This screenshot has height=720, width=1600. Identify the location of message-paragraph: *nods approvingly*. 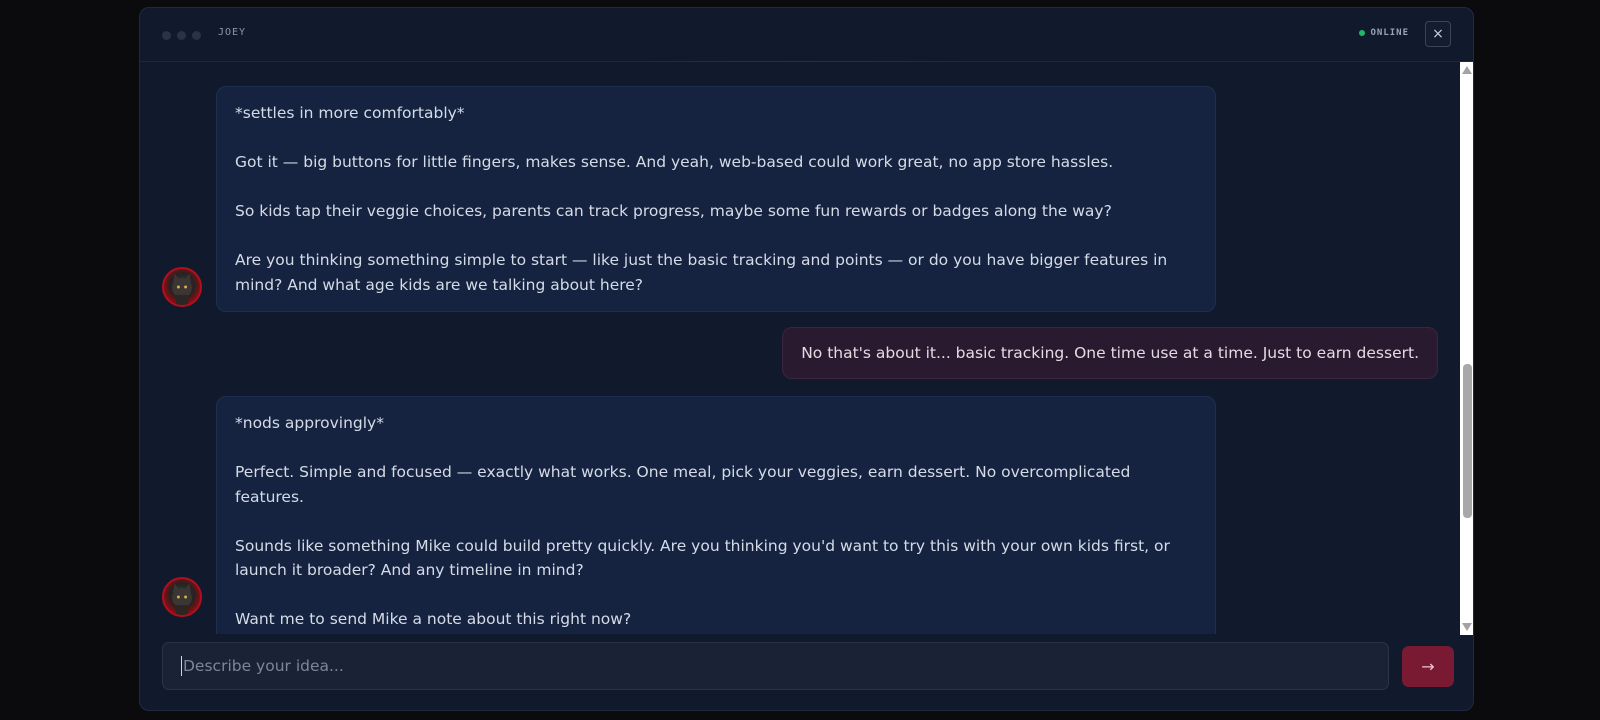
(309, 423).